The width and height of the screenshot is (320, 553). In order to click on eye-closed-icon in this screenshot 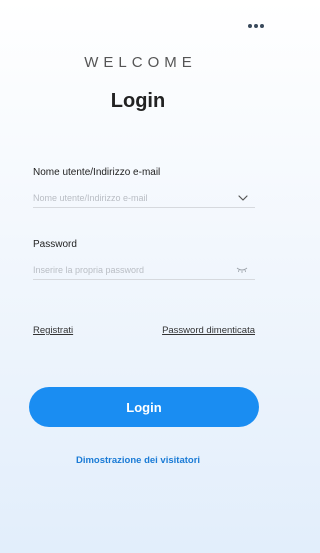, I will do `click(242, 270)`.